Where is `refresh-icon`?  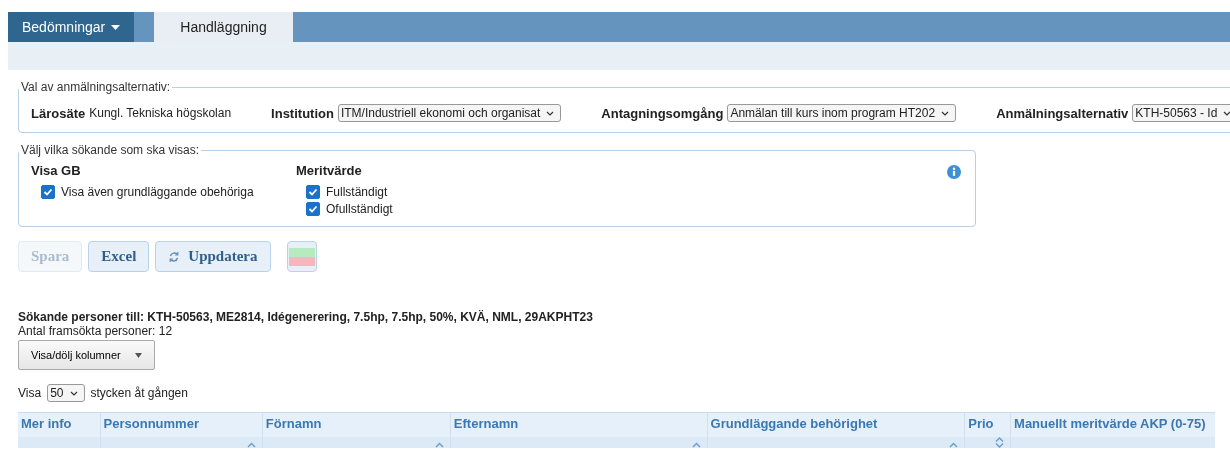
refresh-icon is located at coordinates (174, 256).